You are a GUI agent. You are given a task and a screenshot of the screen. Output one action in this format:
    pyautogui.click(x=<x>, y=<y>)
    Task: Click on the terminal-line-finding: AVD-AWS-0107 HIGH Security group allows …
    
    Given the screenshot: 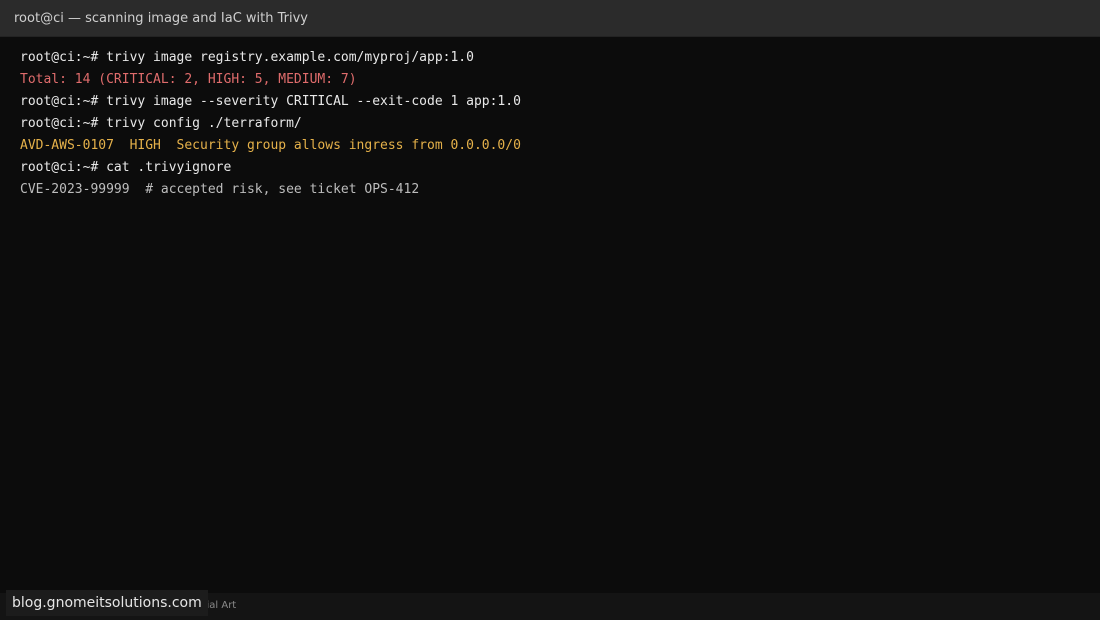 What is the action you would take?
    pyautogui.click(x=270, y=145)
    